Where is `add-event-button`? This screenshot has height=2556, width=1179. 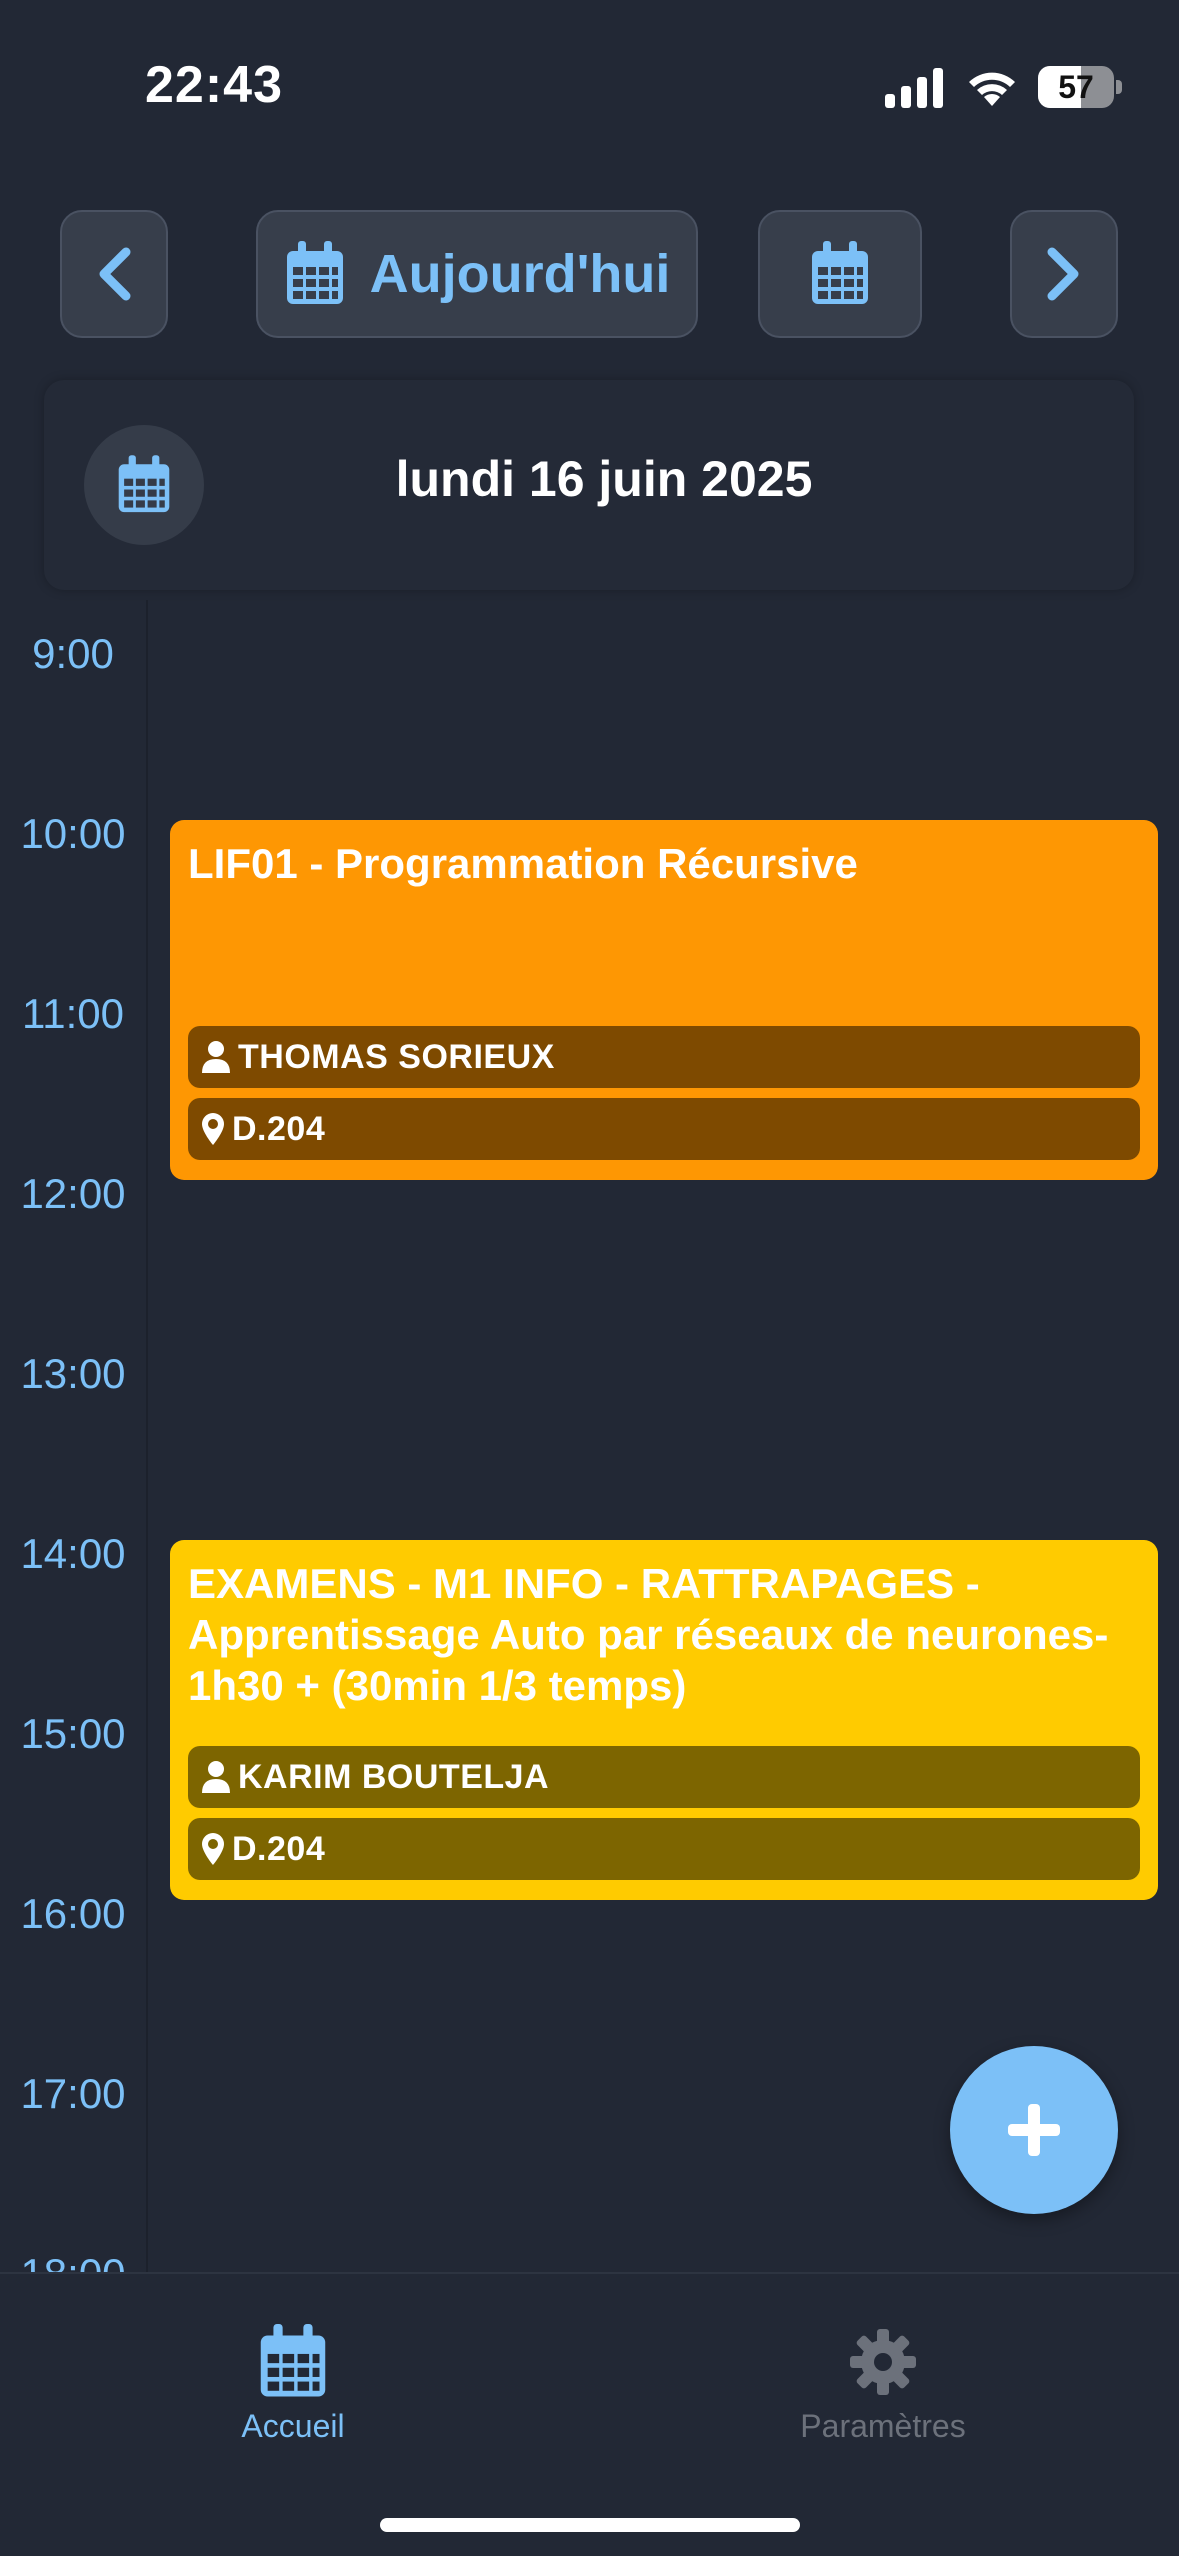 add-event-button is located at coordinates (1034, 2130).